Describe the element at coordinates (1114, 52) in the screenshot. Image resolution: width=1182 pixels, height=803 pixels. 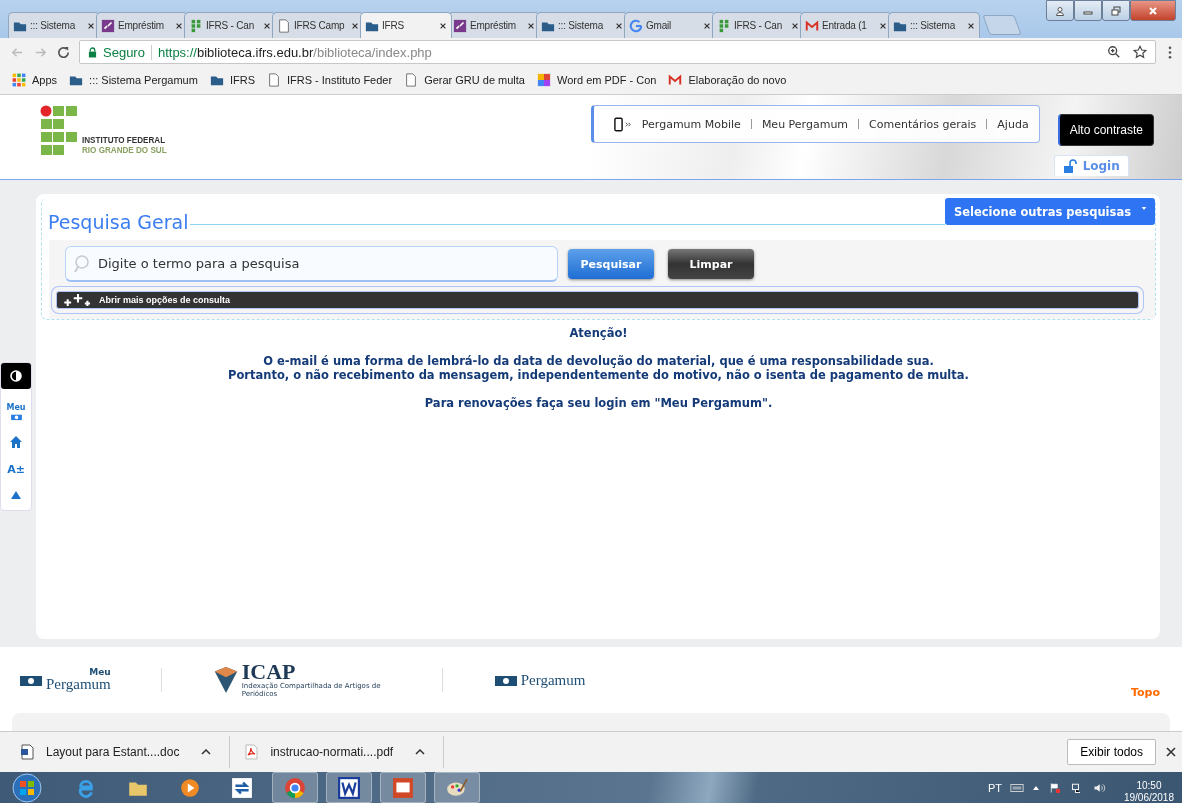
I see `zoom-icon` at that location.